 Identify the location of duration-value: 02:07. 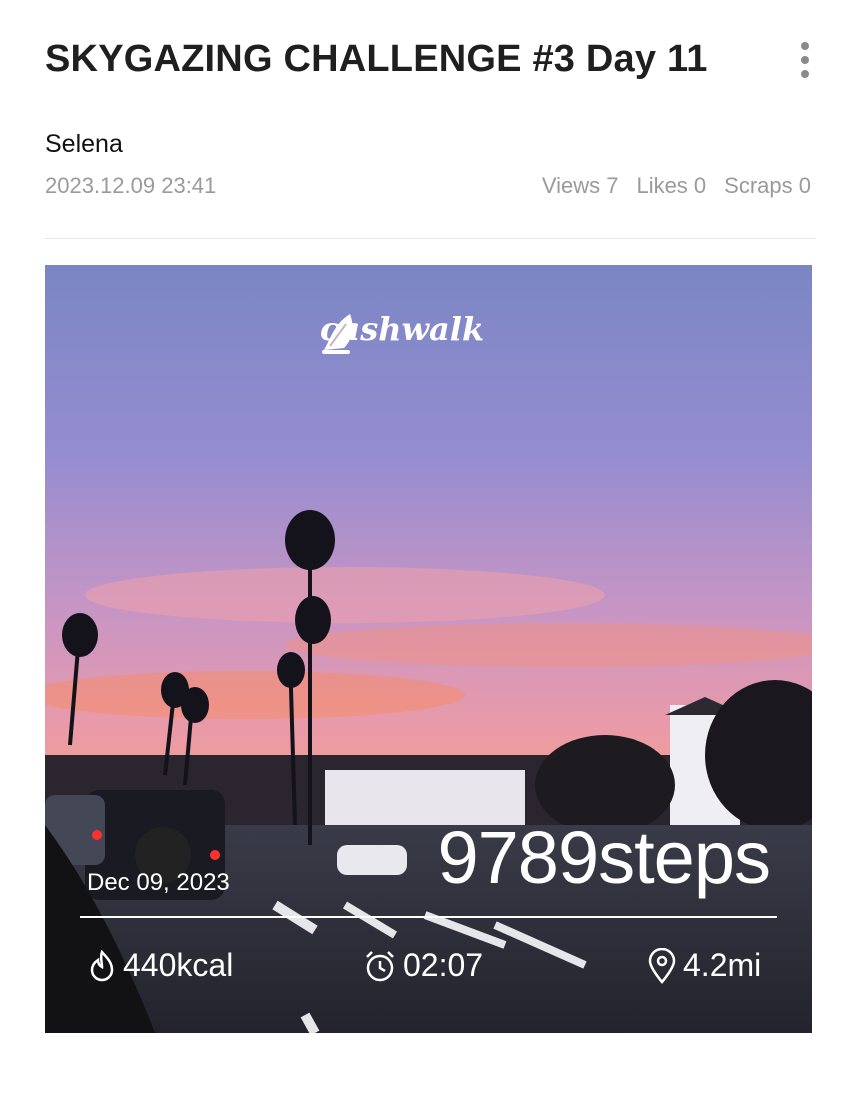
(443, 965).